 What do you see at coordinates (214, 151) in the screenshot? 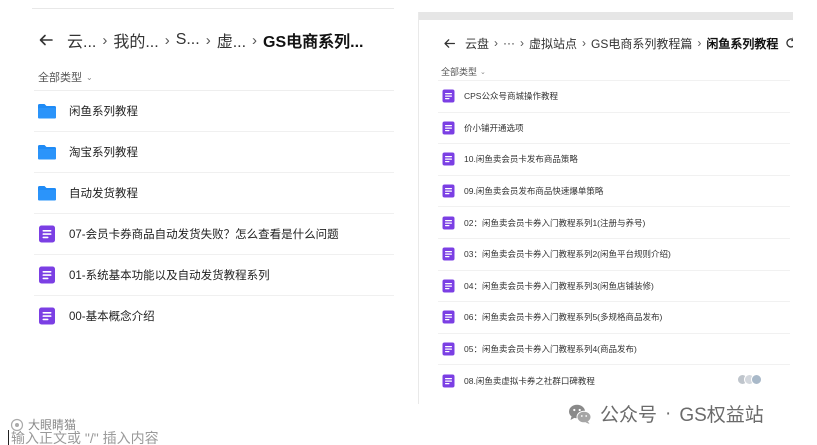
I see `file-row-folder: 淘宝系列教程` at bounding box center [214, 151].